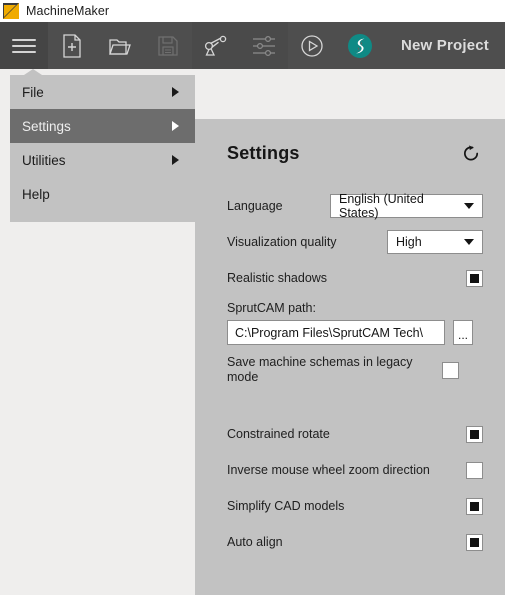 This screenshot has width=505, height=595. What do you see at coordinates (102, 92) in the screenshot?
I see `menu-item-file: File` at bounding box center [102, 92].